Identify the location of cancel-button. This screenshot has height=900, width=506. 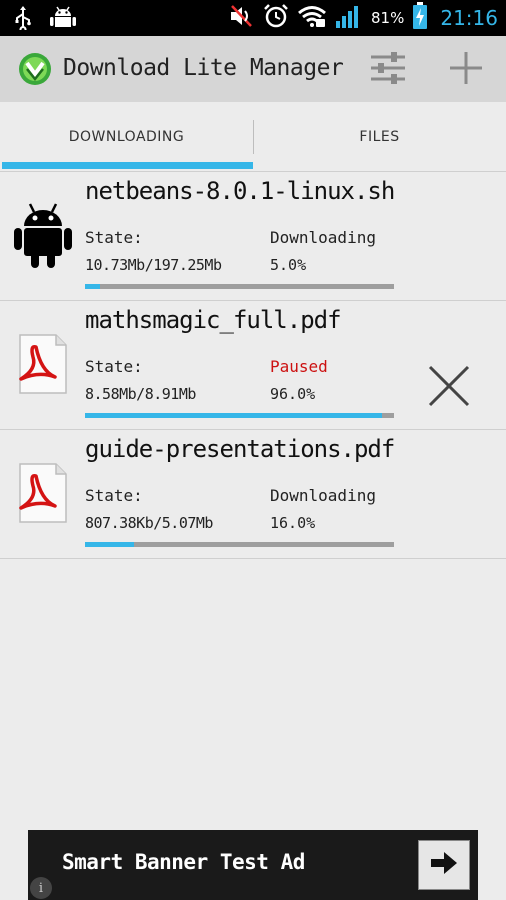
(449, 386).